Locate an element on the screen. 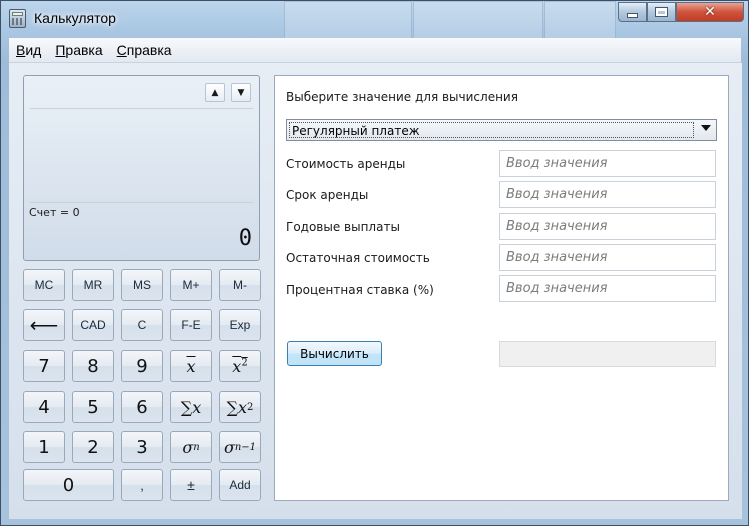 Image resolution: width=749 pixels, height=526 pixels. window-title: Калькулятор is located at coordinates (75, 18).